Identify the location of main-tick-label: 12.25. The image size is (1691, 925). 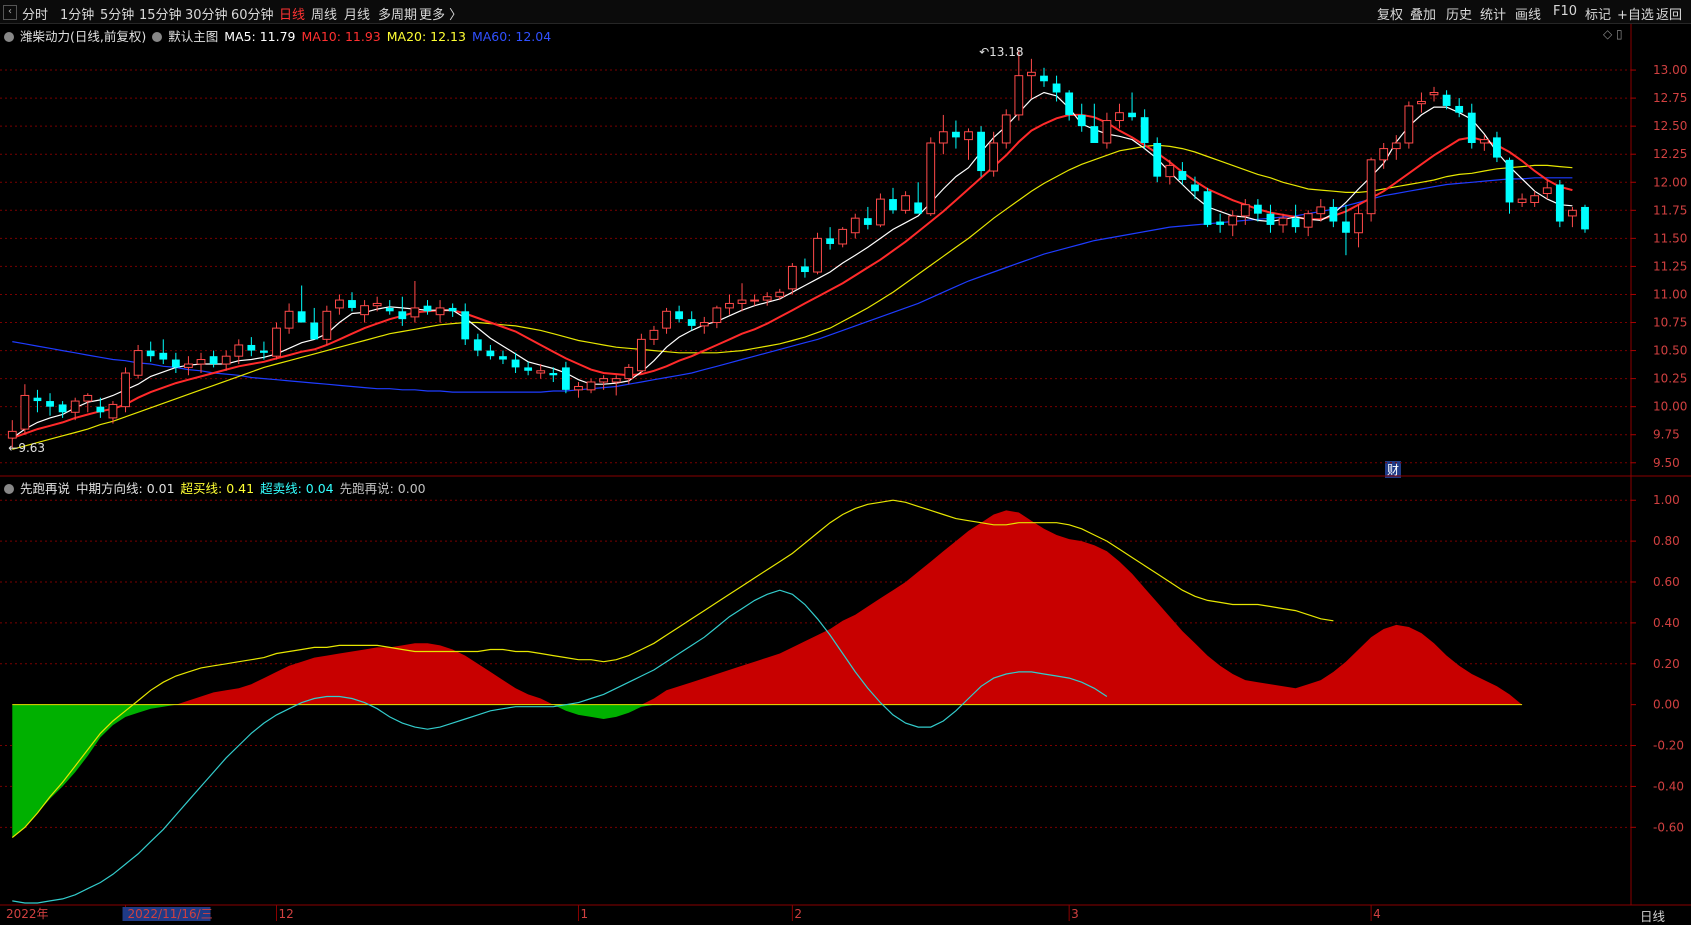
(1670, 154).